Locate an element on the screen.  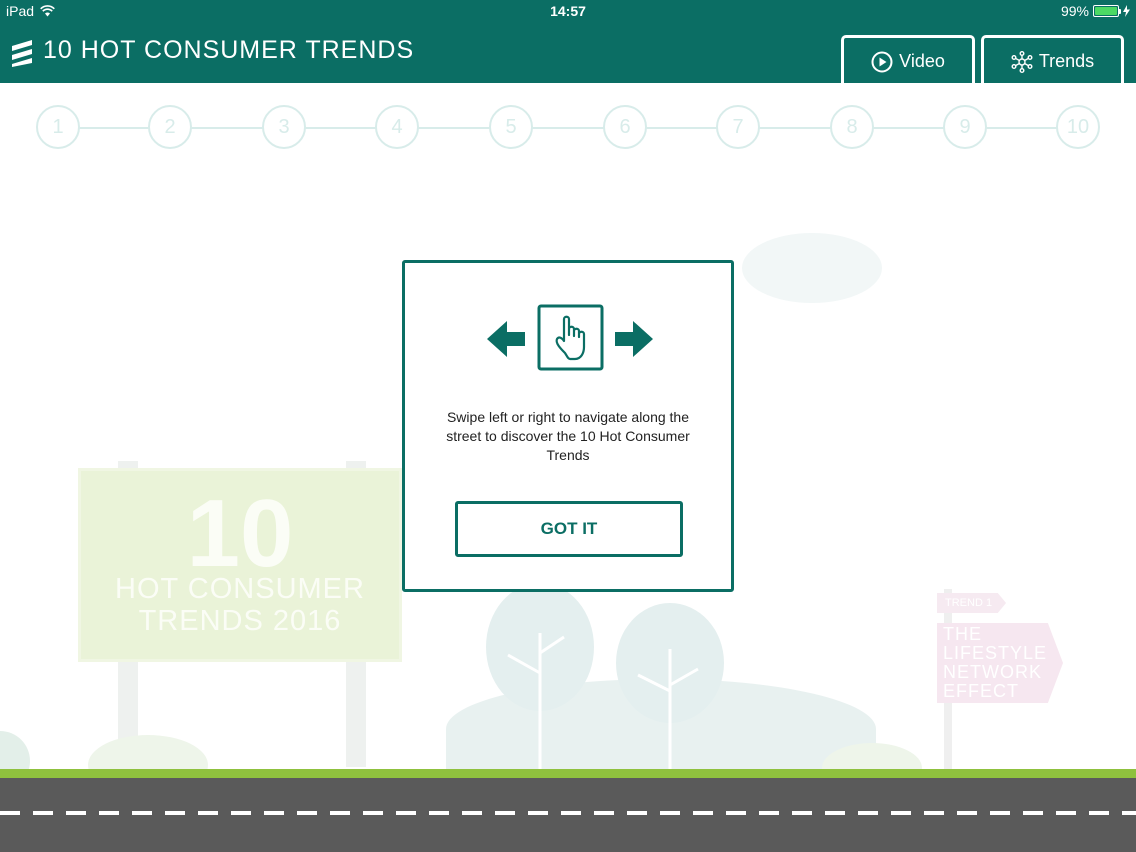
video-button: Video is located at coordinates (908, 60).